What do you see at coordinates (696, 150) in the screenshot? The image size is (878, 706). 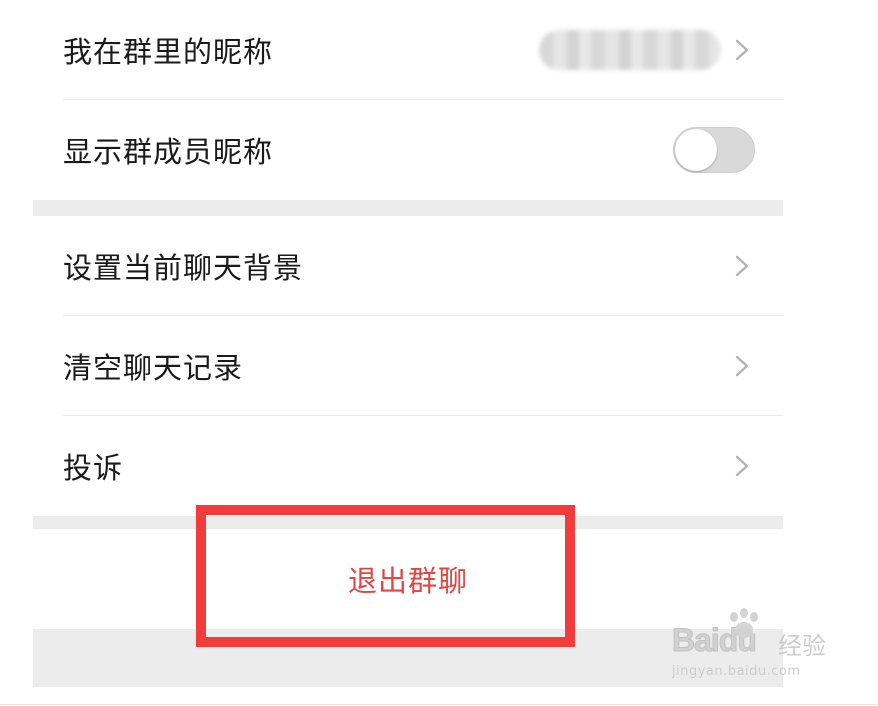 I see `toggle-knob` at bounding box center [696, 150].